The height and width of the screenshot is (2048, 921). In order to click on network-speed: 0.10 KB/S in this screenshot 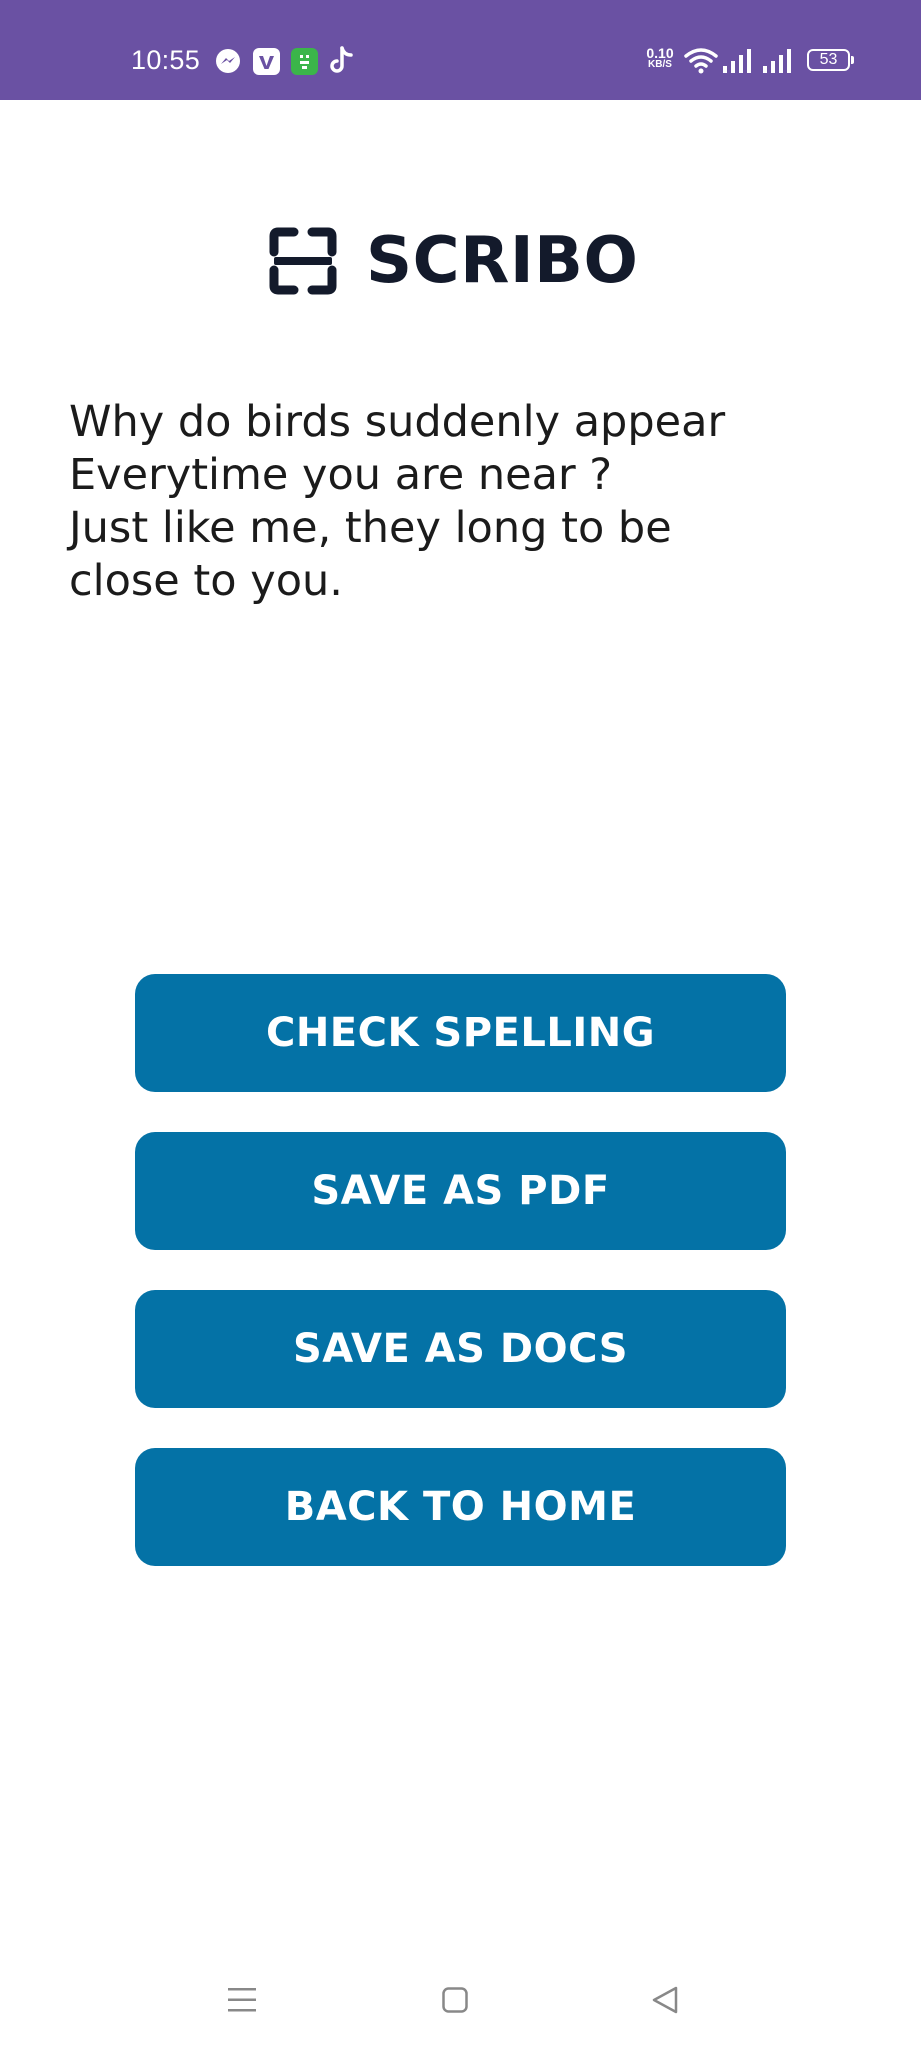, I will do `click(660, 58)`.